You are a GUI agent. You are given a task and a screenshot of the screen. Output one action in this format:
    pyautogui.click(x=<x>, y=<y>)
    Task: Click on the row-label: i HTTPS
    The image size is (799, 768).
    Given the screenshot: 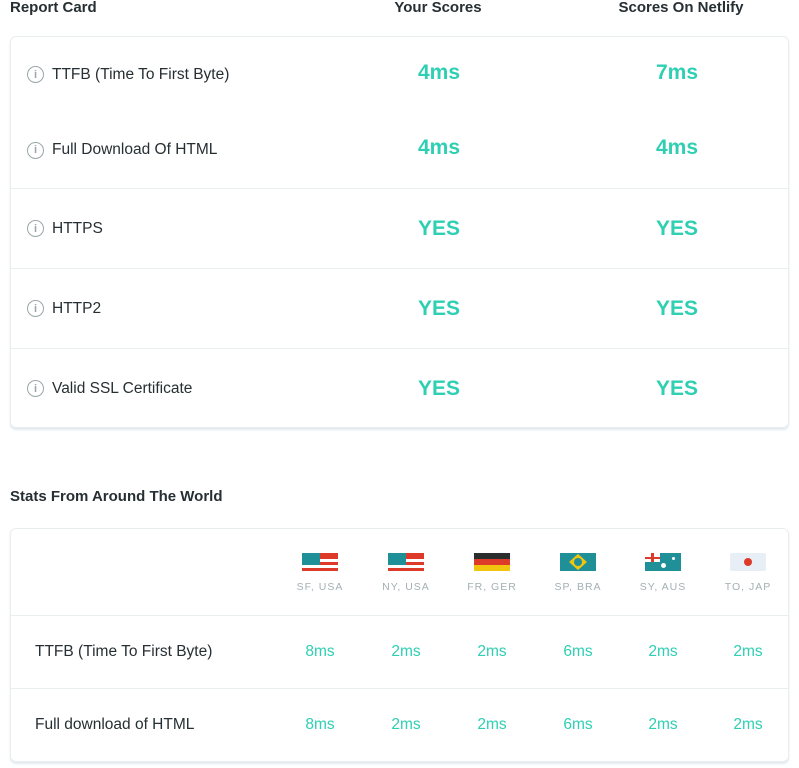 What is the action you would take?
    pyautogui.click(x=65, y=229)
    